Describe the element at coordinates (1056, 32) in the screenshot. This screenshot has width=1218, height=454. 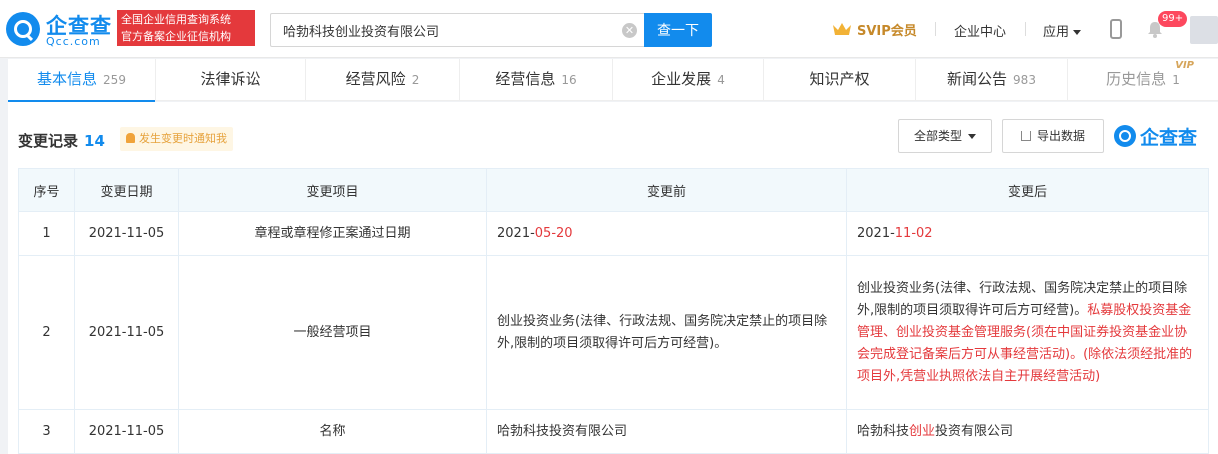
I see `apps-label: 应用` at that location.